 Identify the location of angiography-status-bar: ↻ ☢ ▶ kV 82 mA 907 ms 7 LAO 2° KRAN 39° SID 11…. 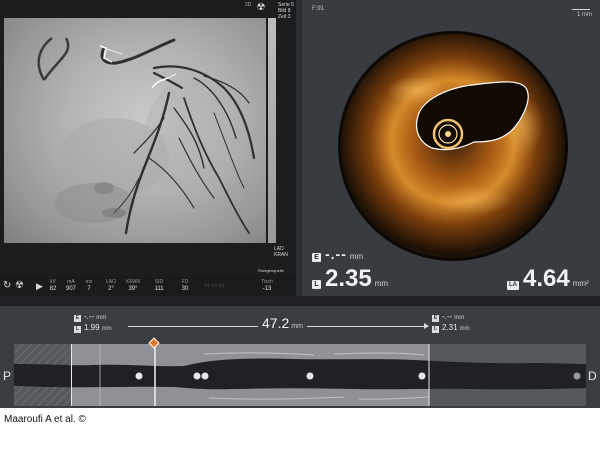
(148, 286).